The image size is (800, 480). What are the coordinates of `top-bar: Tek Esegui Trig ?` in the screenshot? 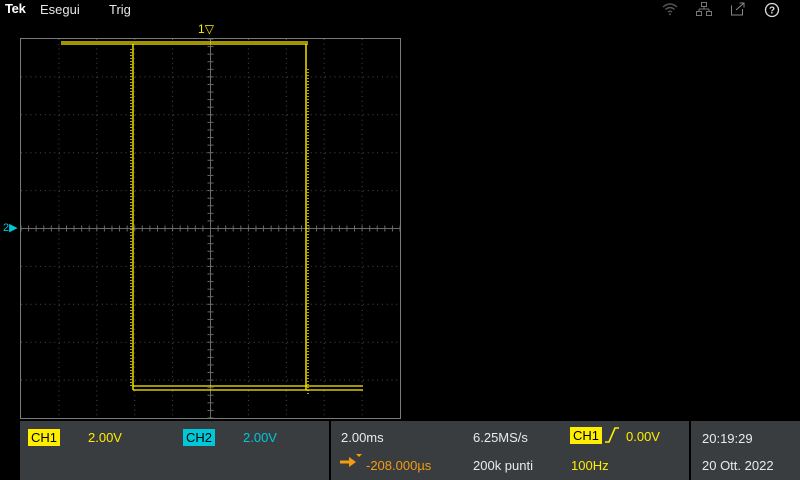 It's located at (400, 10).